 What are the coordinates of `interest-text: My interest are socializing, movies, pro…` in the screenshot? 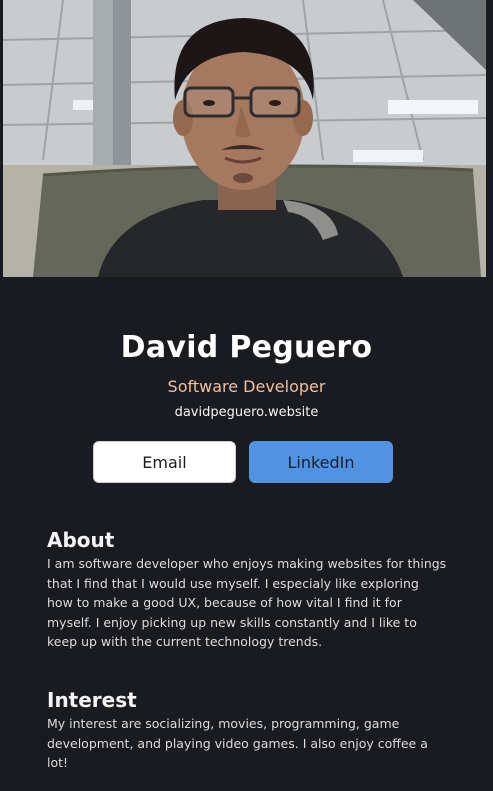 It's located at (237, 743).